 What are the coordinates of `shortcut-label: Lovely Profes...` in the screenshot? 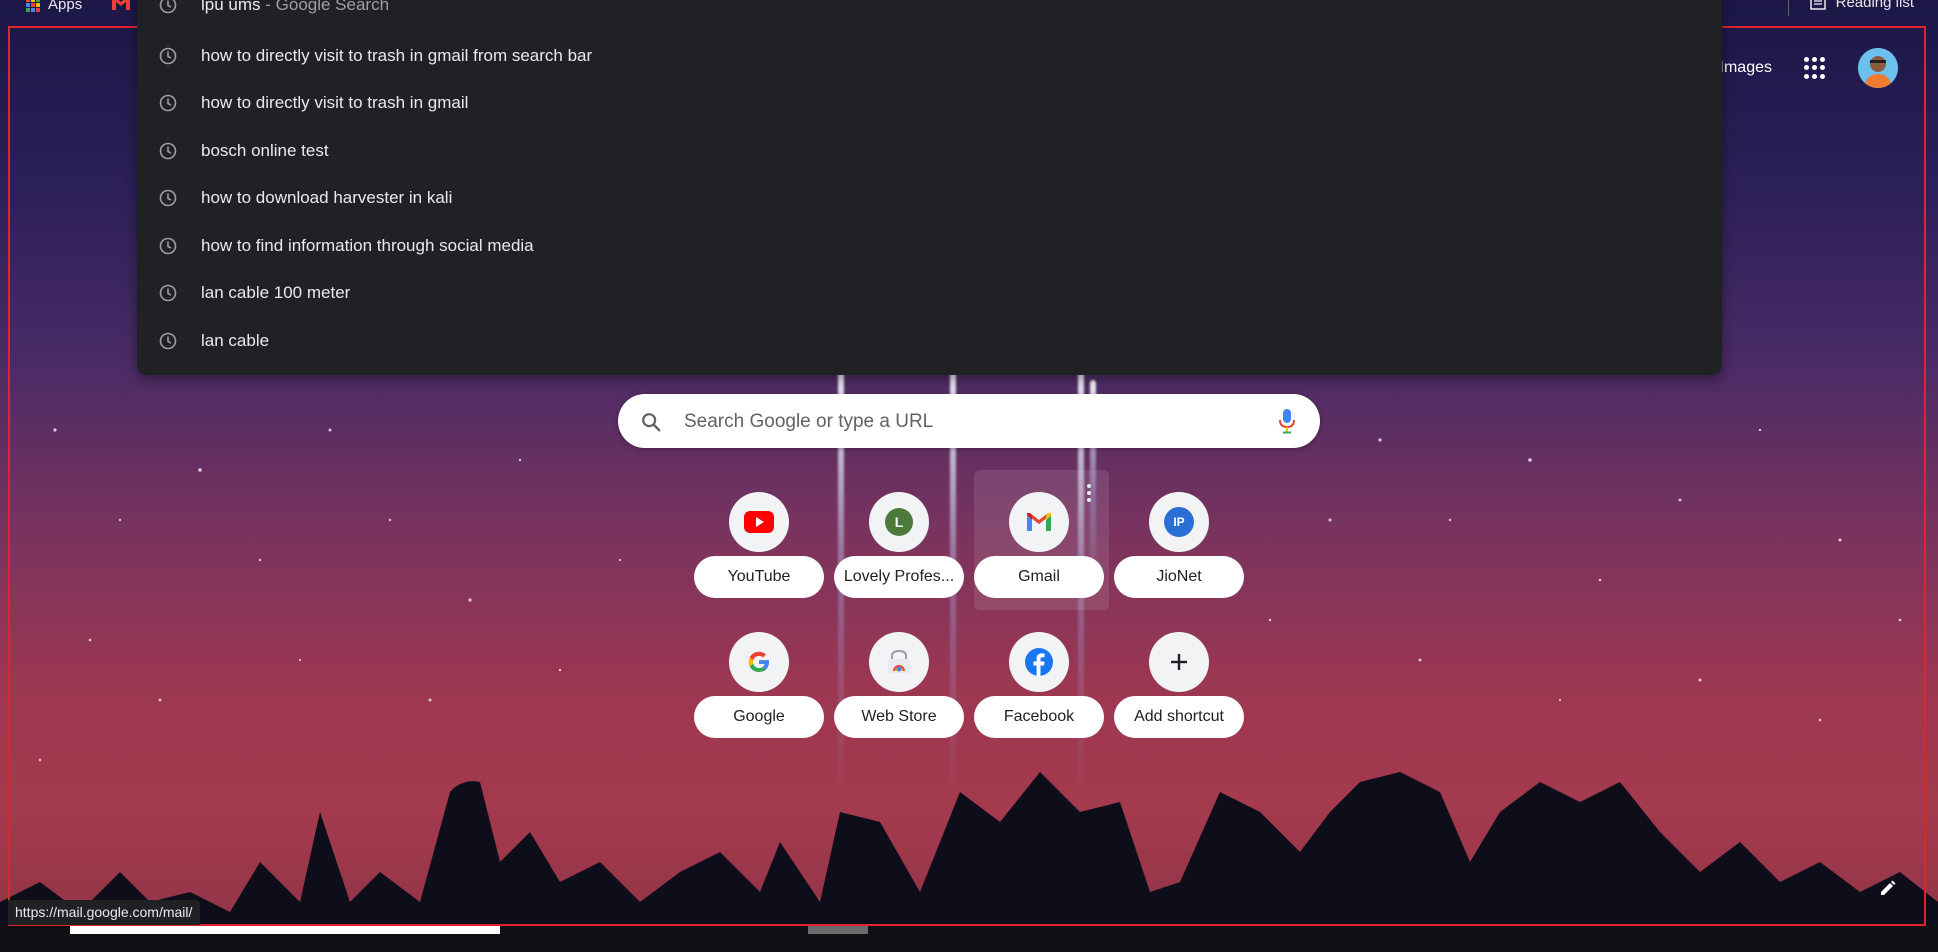 It's located at (899, 577).